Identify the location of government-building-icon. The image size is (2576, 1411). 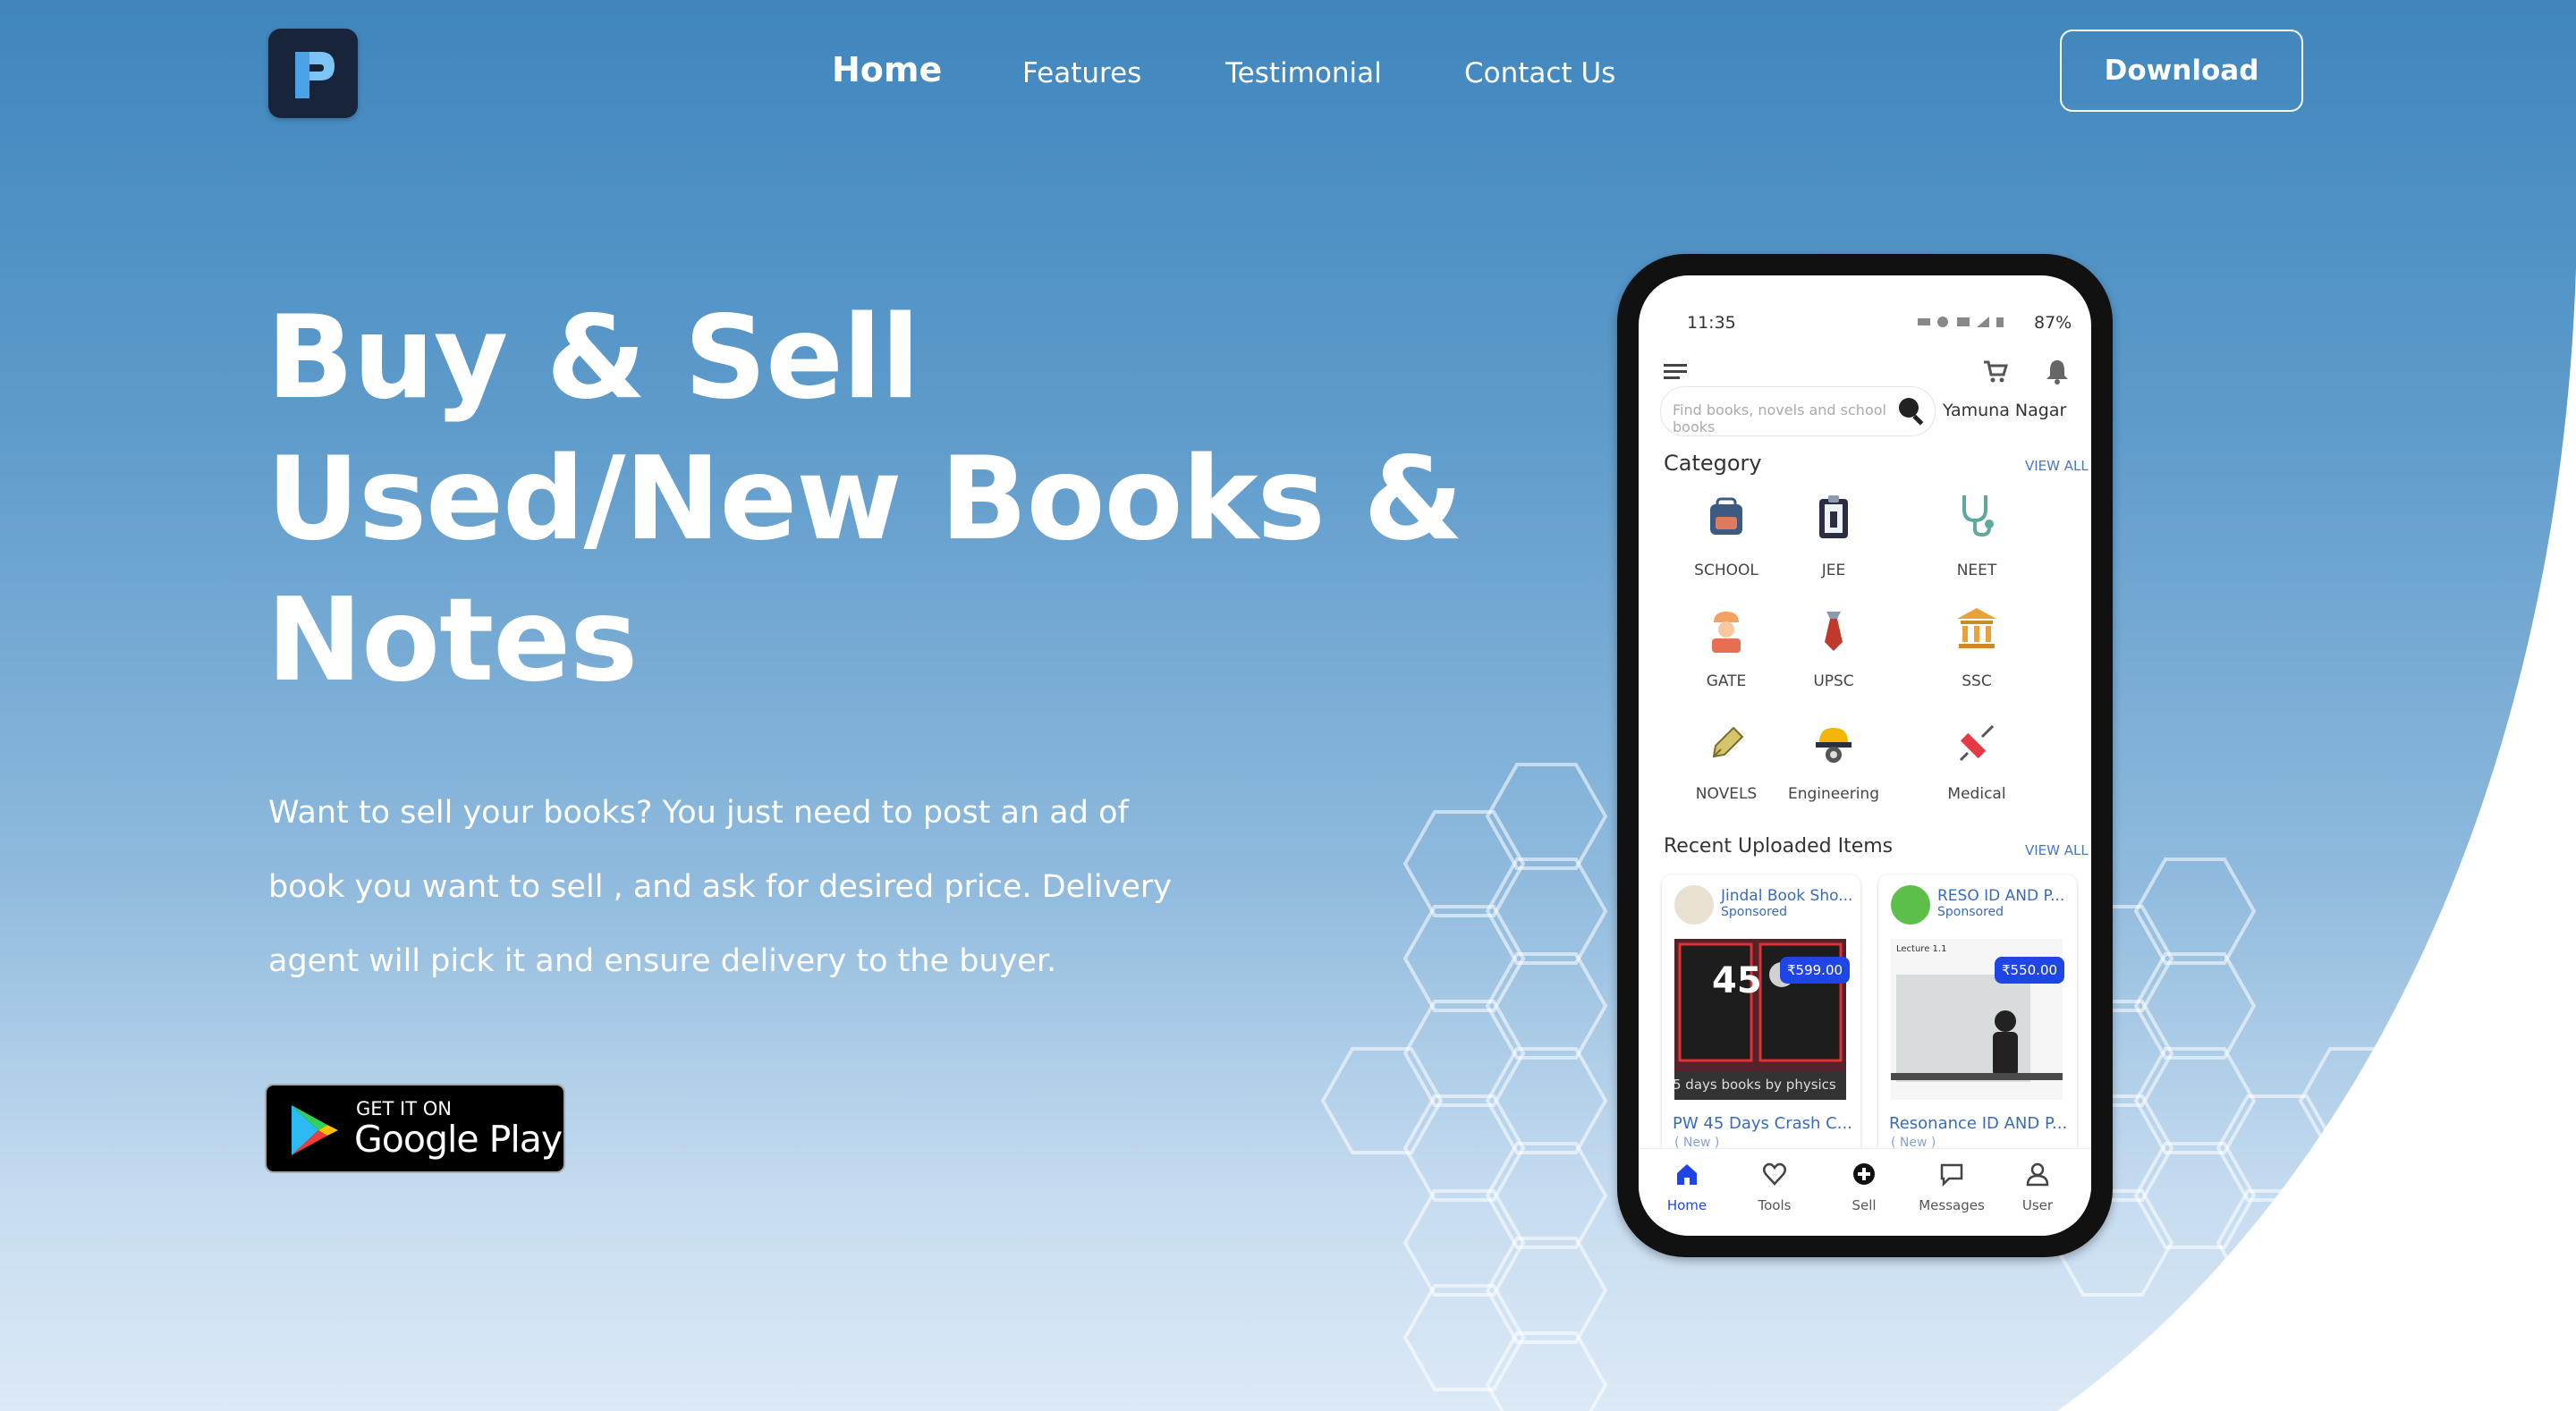
(1977, 628).